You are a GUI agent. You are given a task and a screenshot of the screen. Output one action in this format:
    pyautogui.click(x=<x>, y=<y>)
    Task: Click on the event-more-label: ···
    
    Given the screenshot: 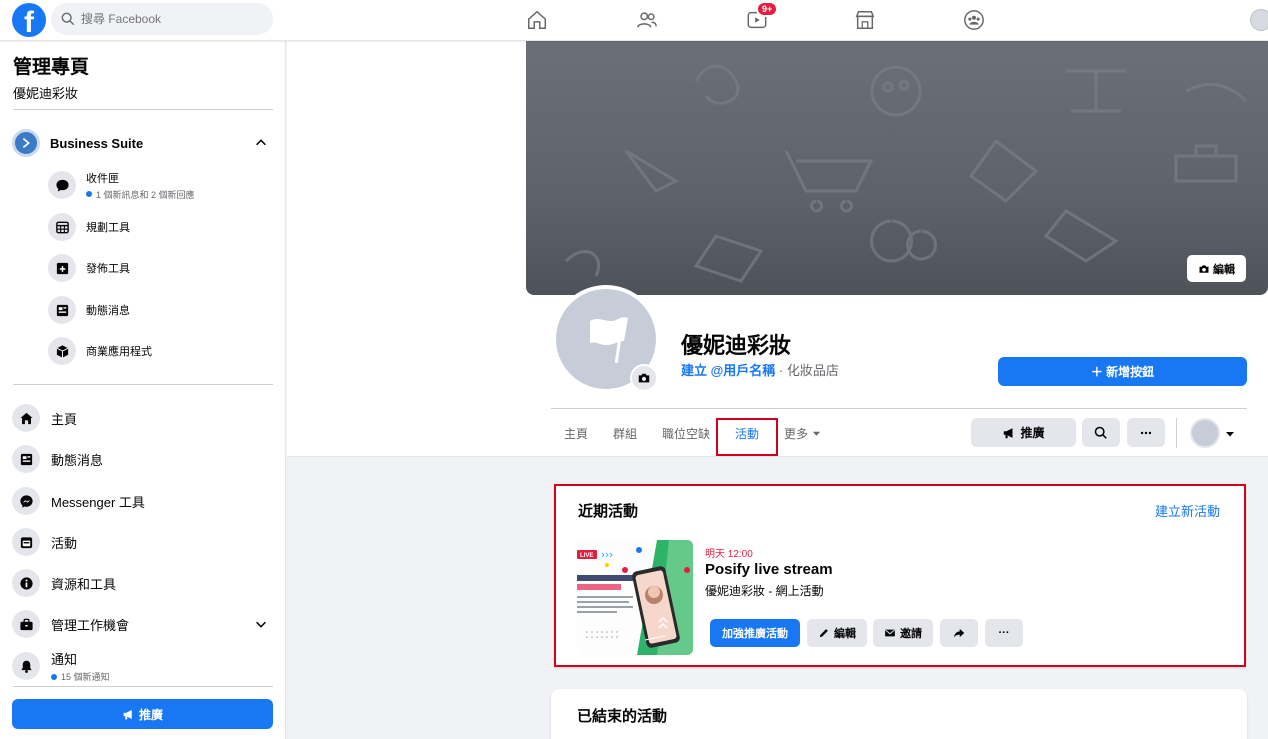 What is the action you would take?
    pyautogui.click(x=1004, y=633)
    